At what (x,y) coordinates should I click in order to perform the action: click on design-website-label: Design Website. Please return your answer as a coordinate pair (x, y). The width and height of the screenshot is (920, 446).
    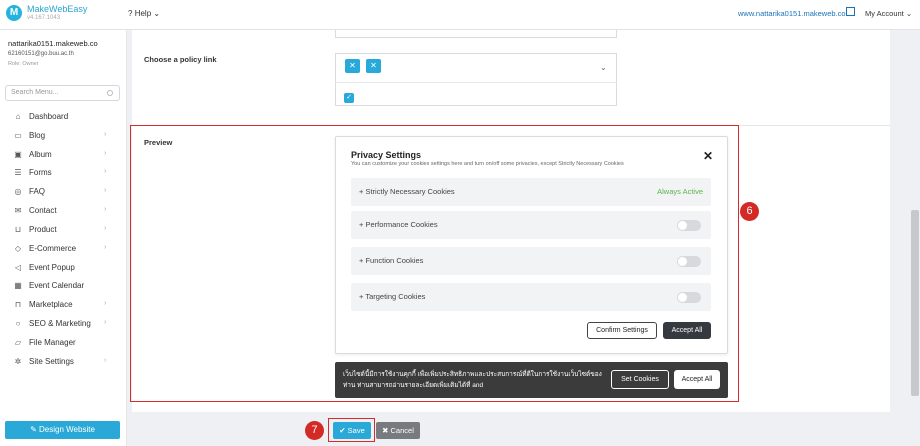
    Looking at the image, I should click on (67, 429).